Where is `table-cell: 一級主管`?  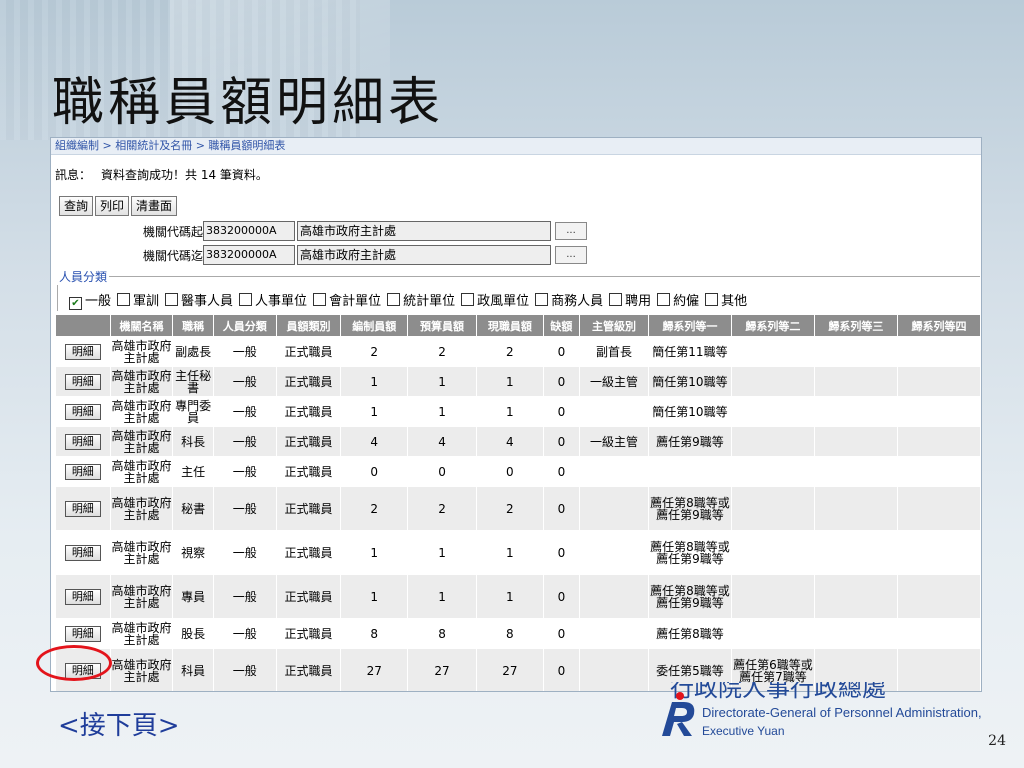 table-cell: 一級主管 is located at coordinates (614, 441).